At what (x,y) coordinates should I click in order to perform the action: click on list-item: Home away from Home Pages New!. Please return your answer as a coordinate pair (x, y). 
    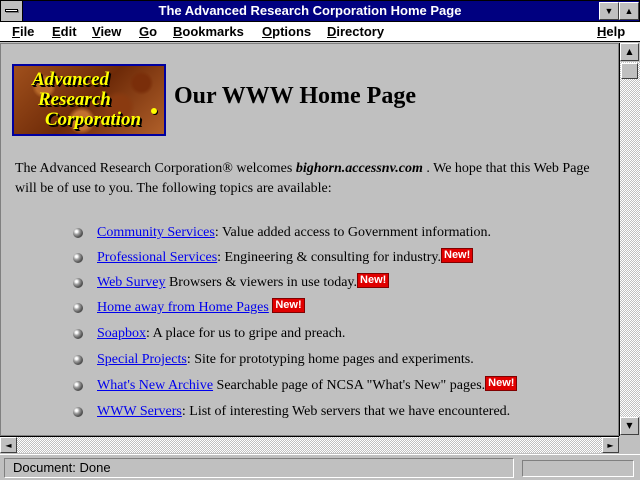
    Looking at the image, I should click on (309, 308).